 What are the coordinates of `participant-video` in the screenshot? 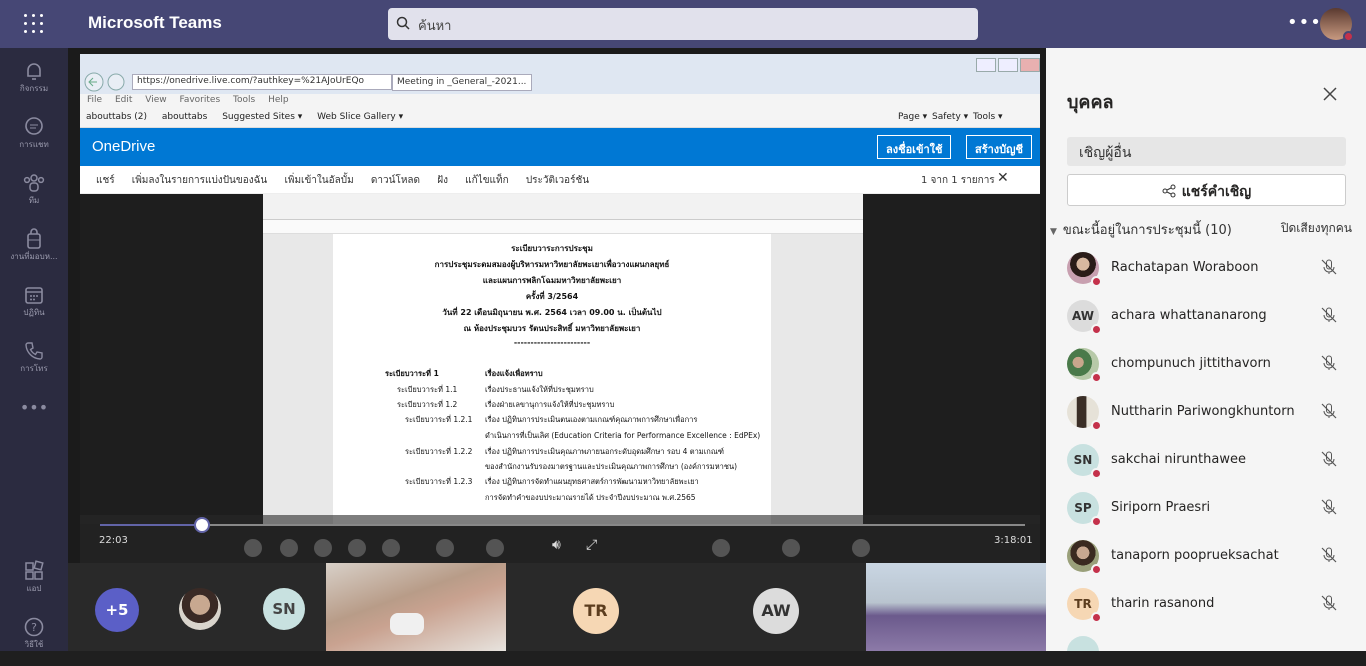 It's located at (416, 607).